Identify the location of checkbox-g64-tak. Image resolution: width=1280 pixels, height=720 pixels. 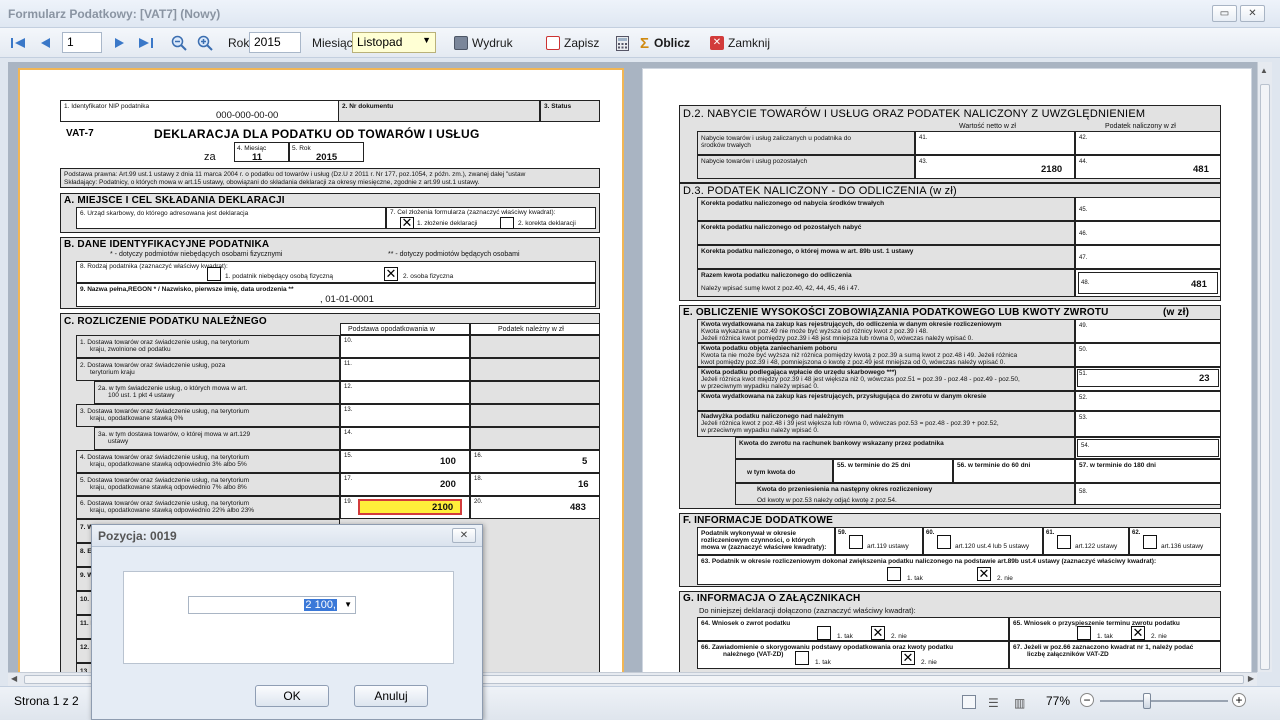
(824, 633).